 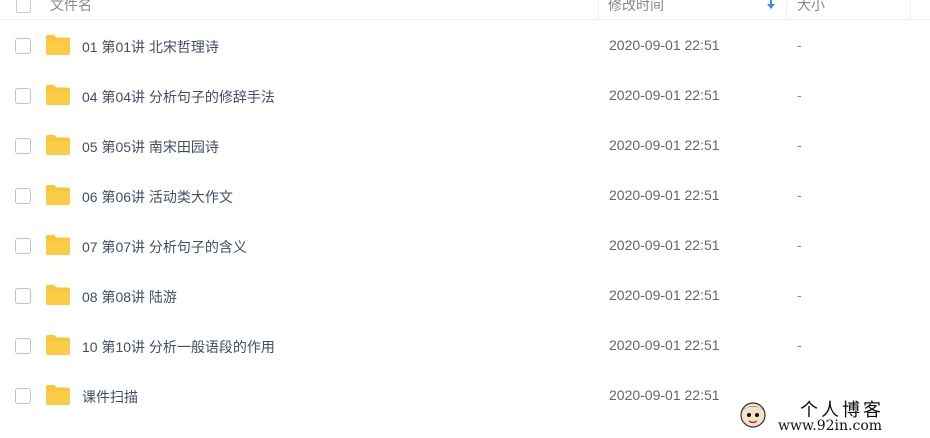 I want to click on cartoon-face-icon, so click(x=753, y=415).